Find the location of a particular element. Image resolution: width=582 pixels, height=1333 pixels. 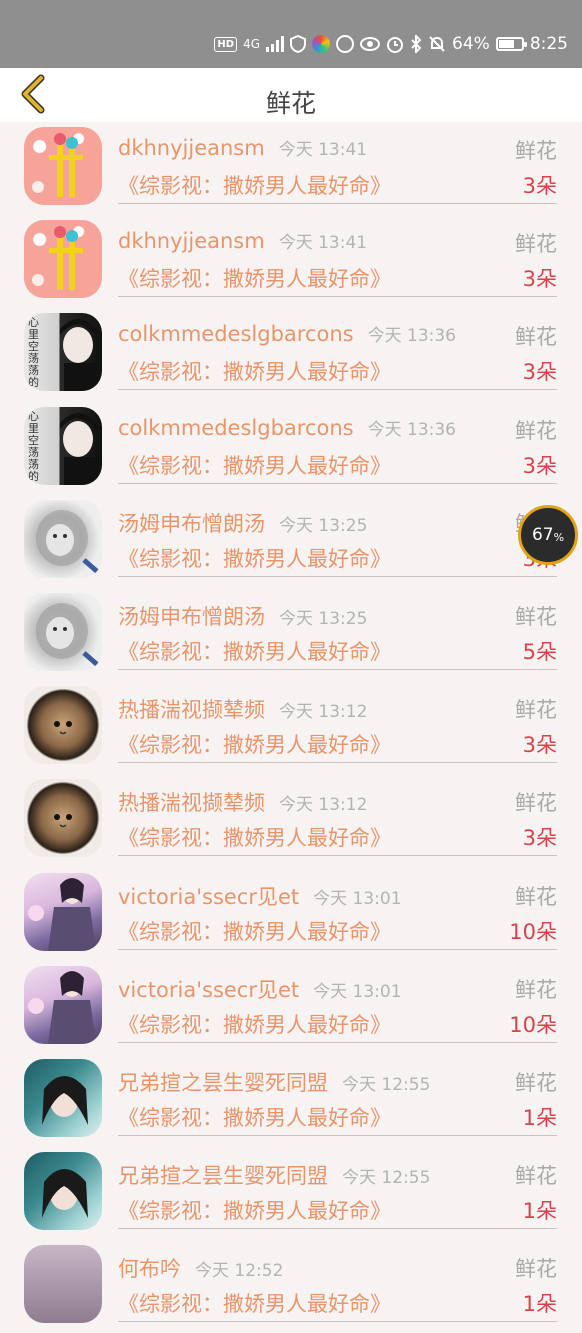

header: 鲜花 is located at coordinates (291, 95).